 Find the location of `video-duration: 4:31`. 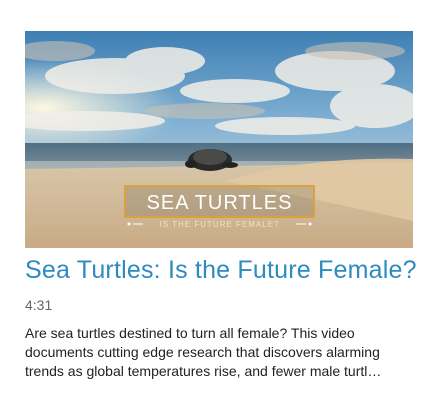

video-duration: 4:31 is located at coordinates (39, 305).